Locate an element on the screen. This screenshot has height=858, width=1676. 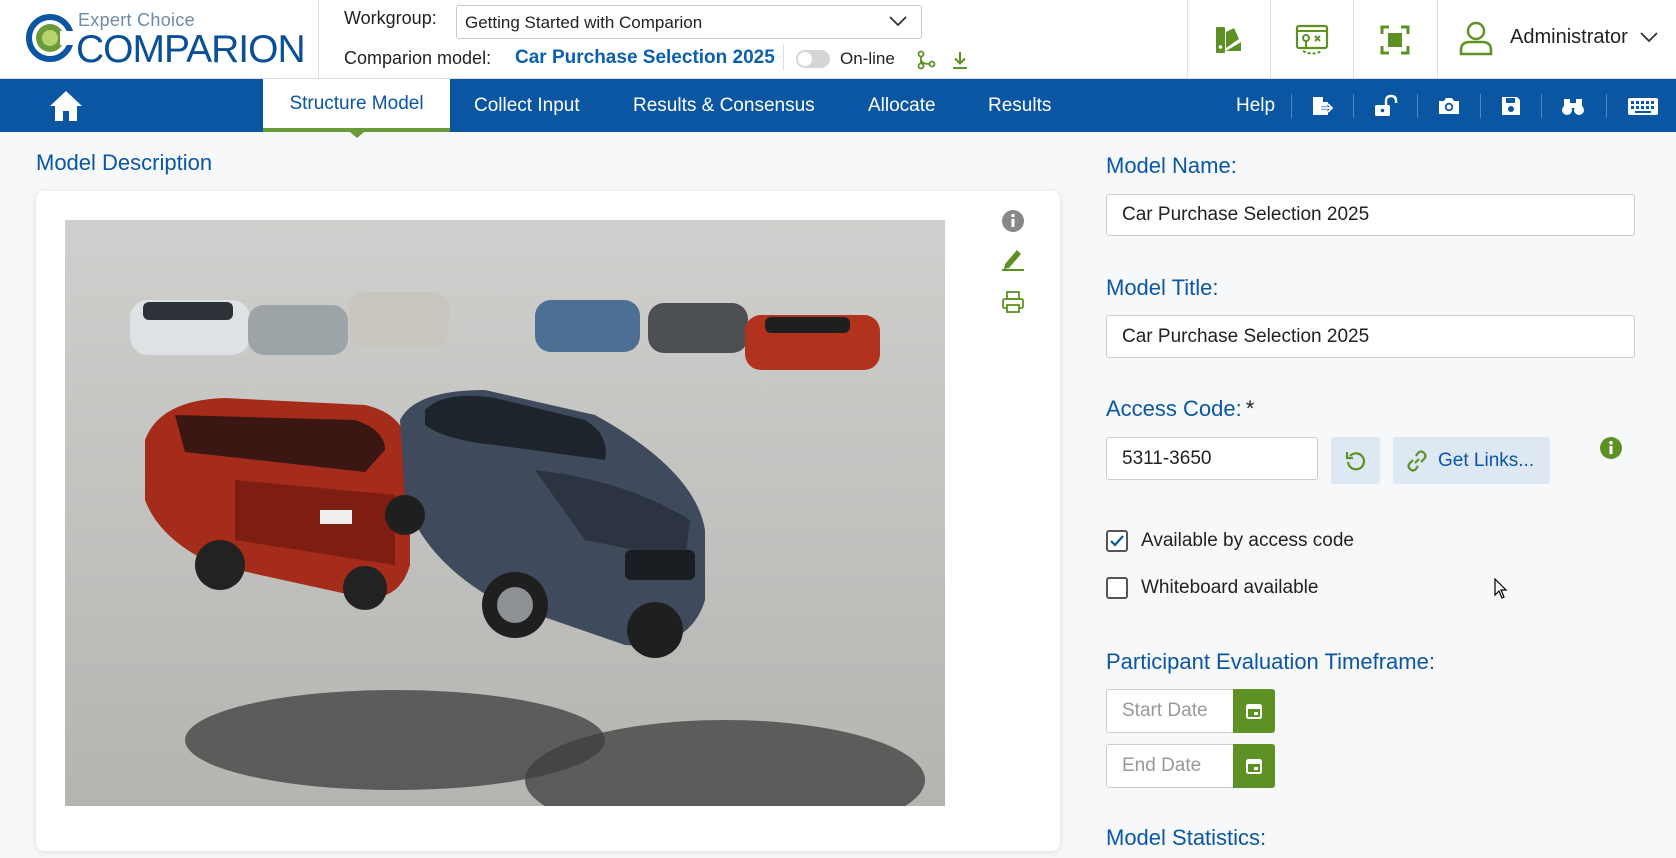
tab-allocate: Allocate is located at coordinates (902, 105).